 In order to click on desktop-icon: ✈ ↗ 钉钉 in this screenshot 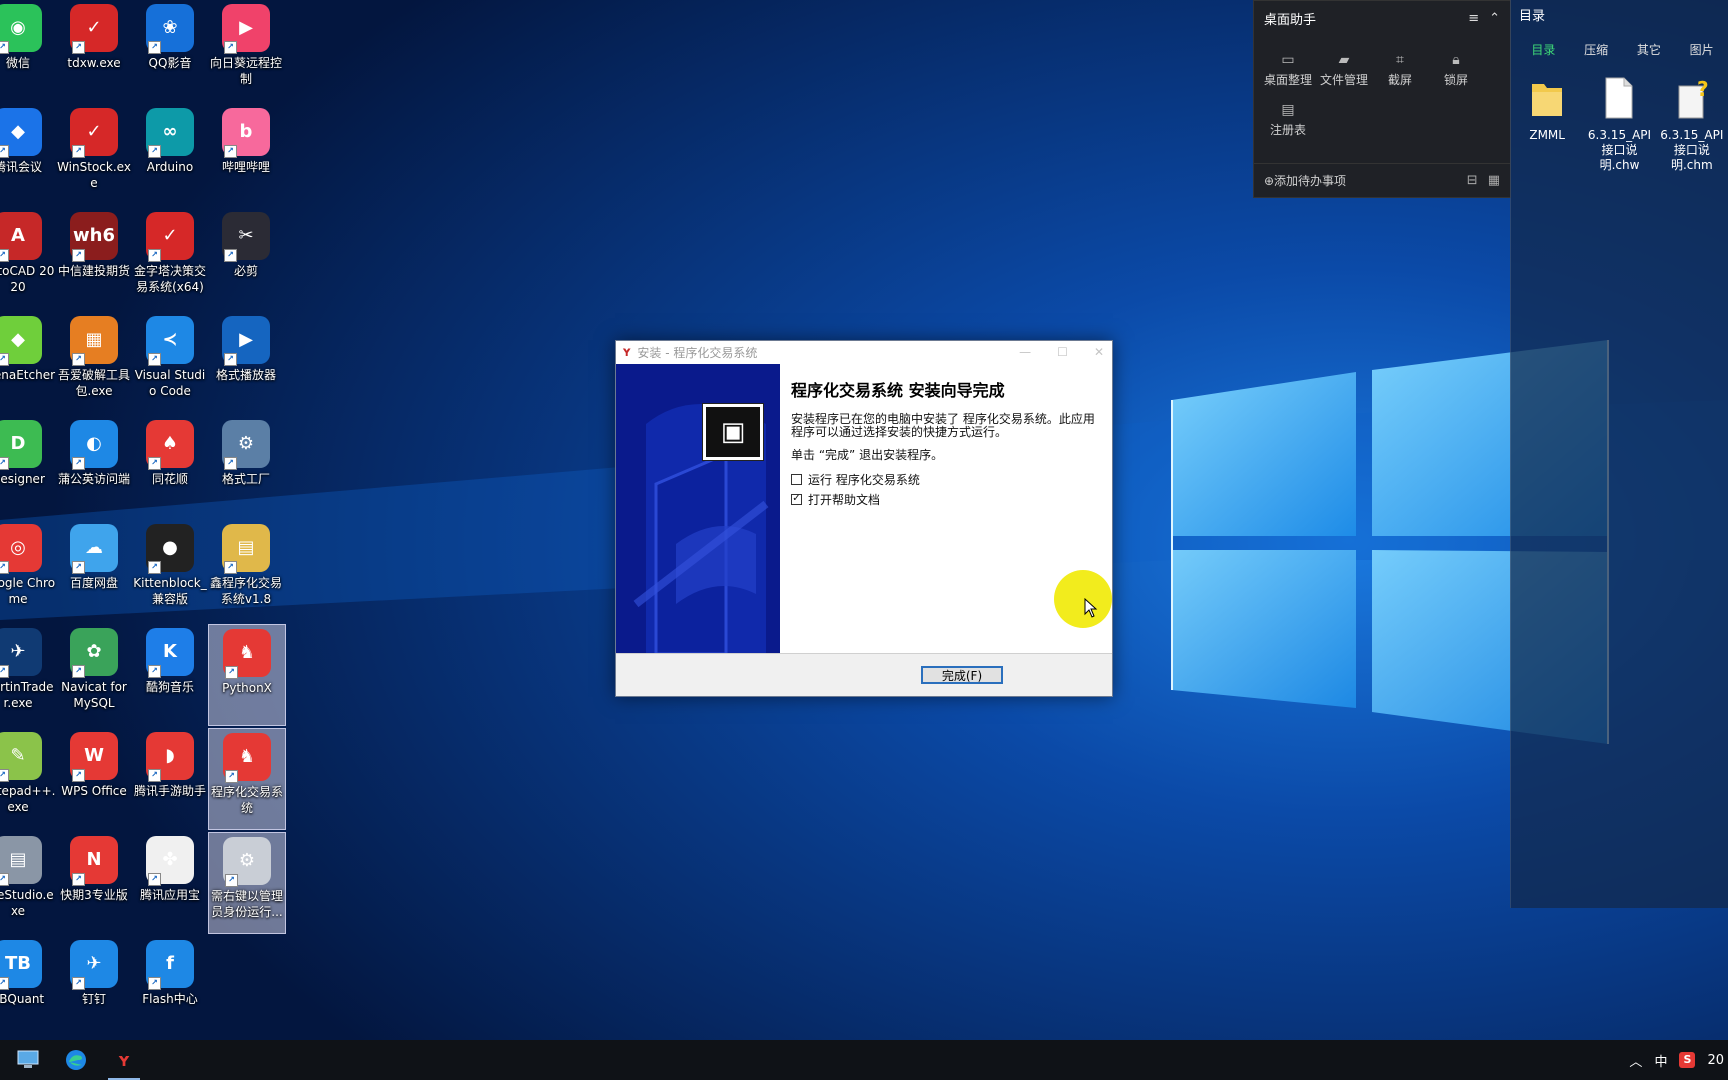, I will do `click(94, 986)`.